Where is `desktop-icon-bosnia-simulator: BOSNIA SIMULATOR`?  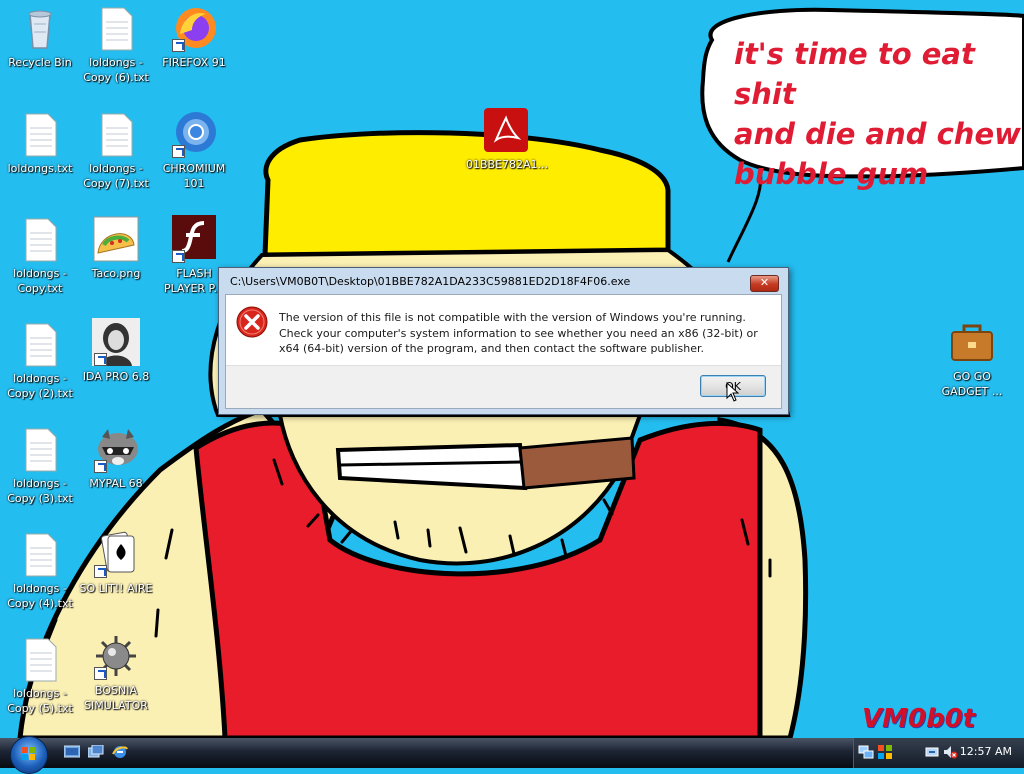
desktop-icon-bosnia-simulator: BOSNIA SIMULATOR is located at coordinates (116, 672).